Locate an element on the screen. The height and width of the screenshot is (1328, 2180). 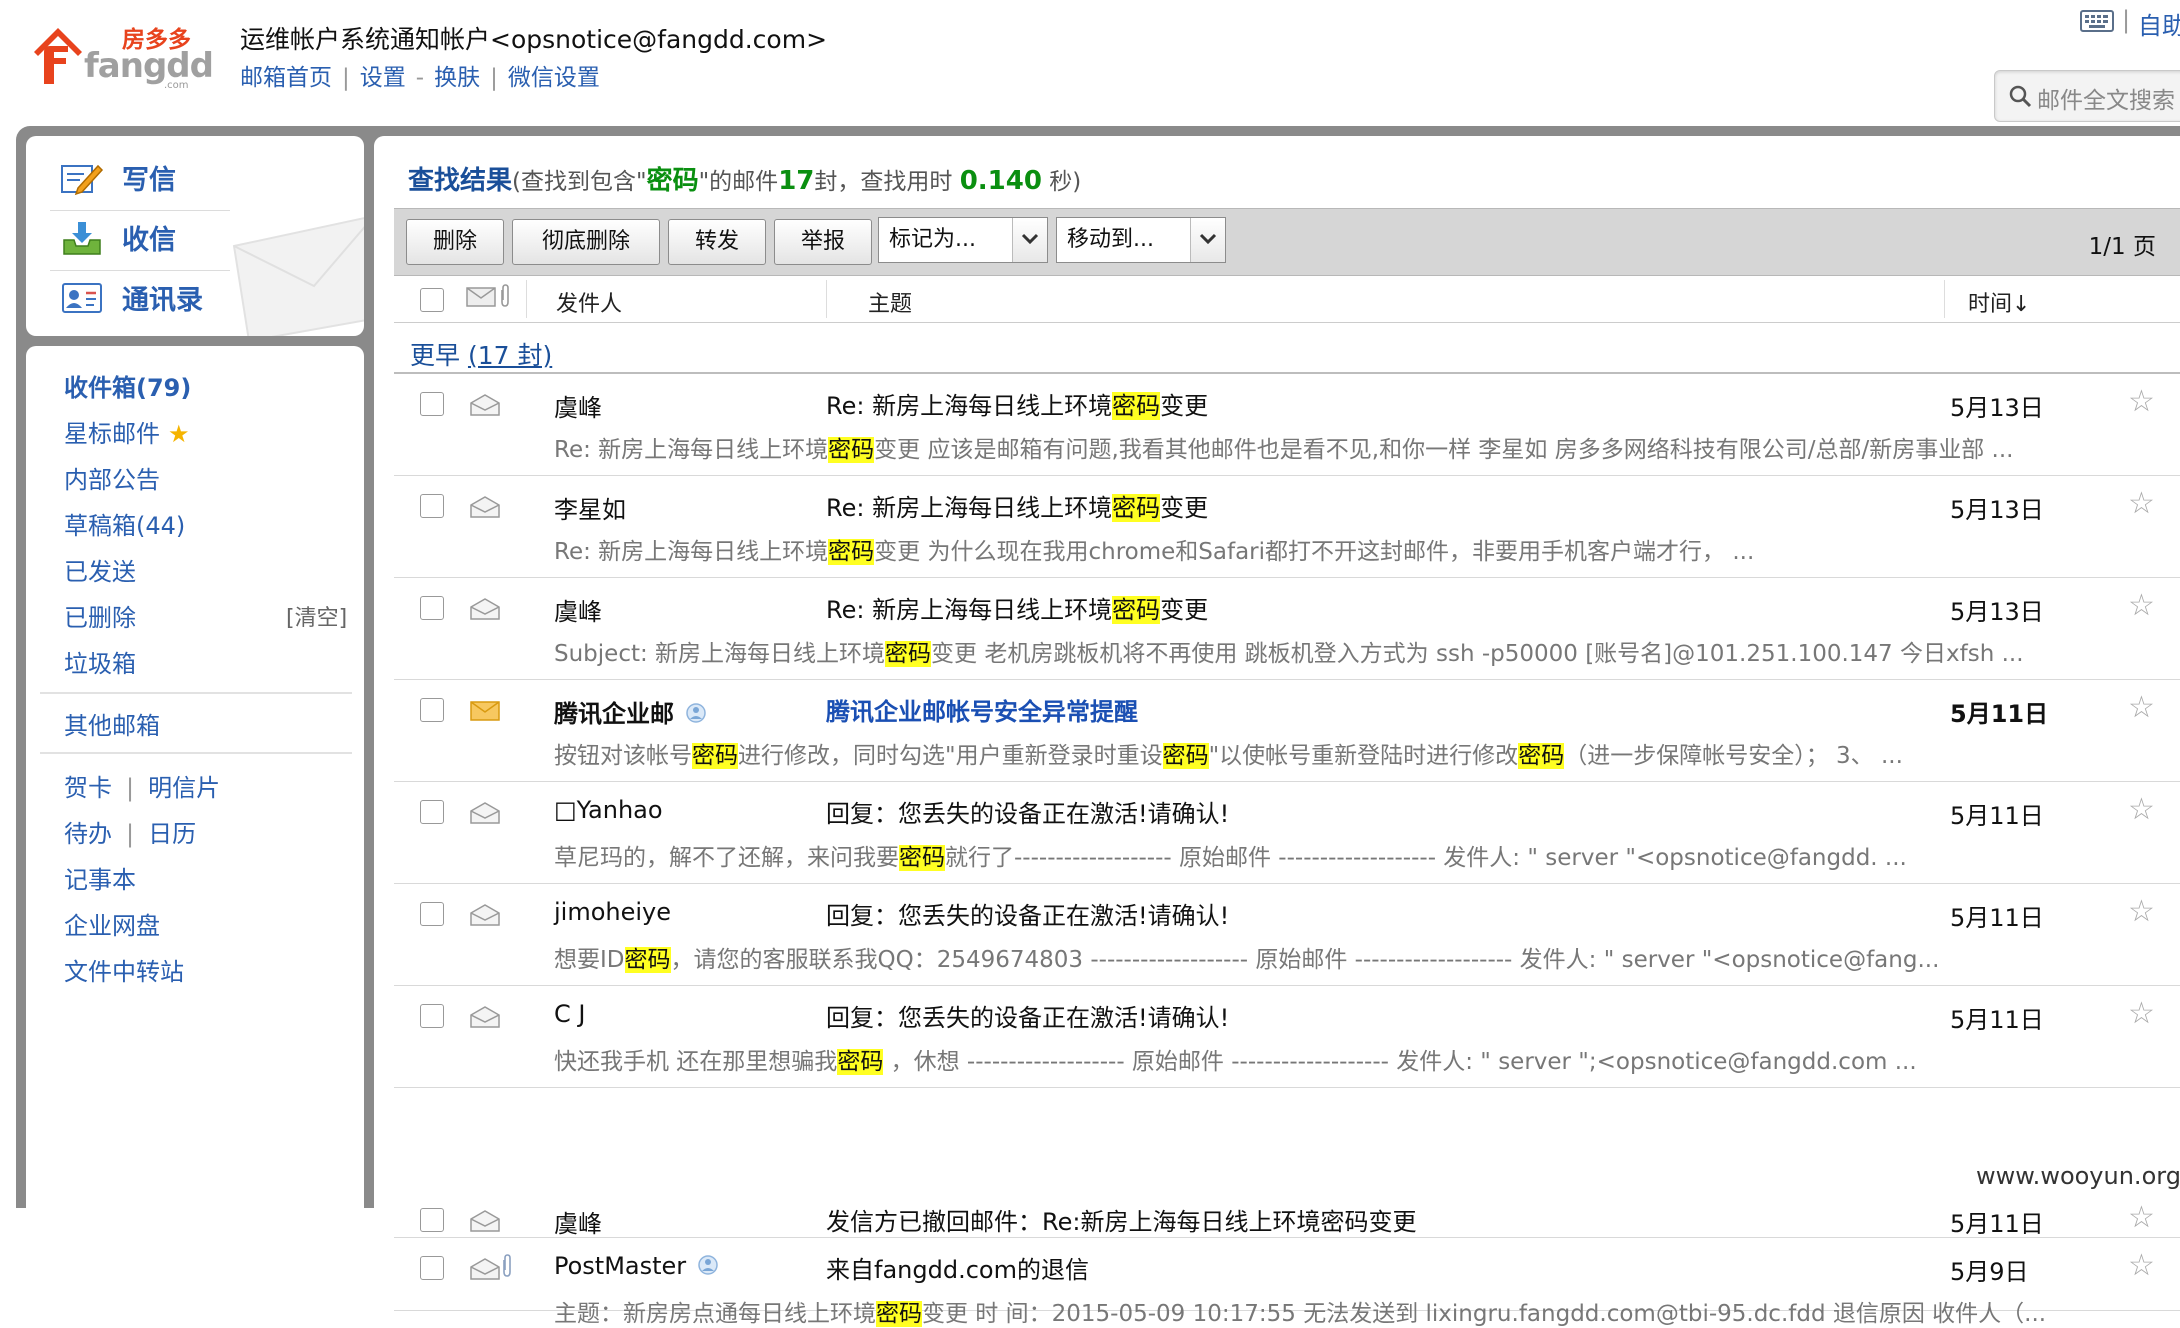
receive-mail-label: 收信 is located at coordinates (149, 240).